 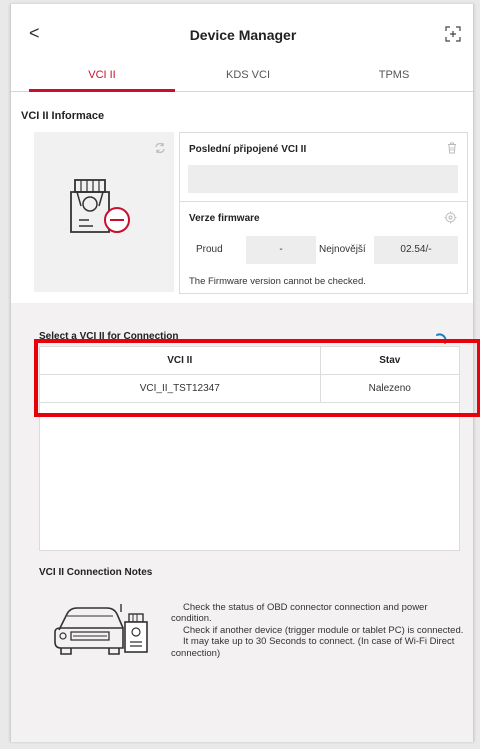 What do you see at coordinates (342, 249) in the screenshot?
I see `latest-version-label: Nejnovější` at bounding box center [342, 249].